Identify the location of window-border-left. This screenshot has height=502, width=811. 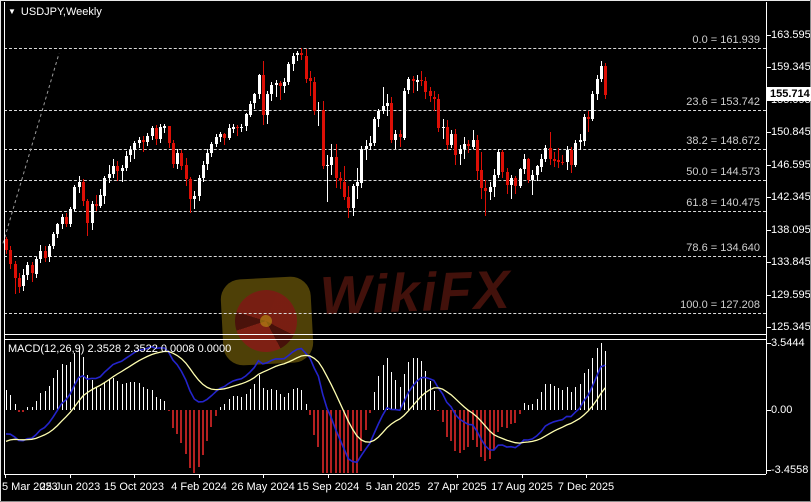
(0, 251).